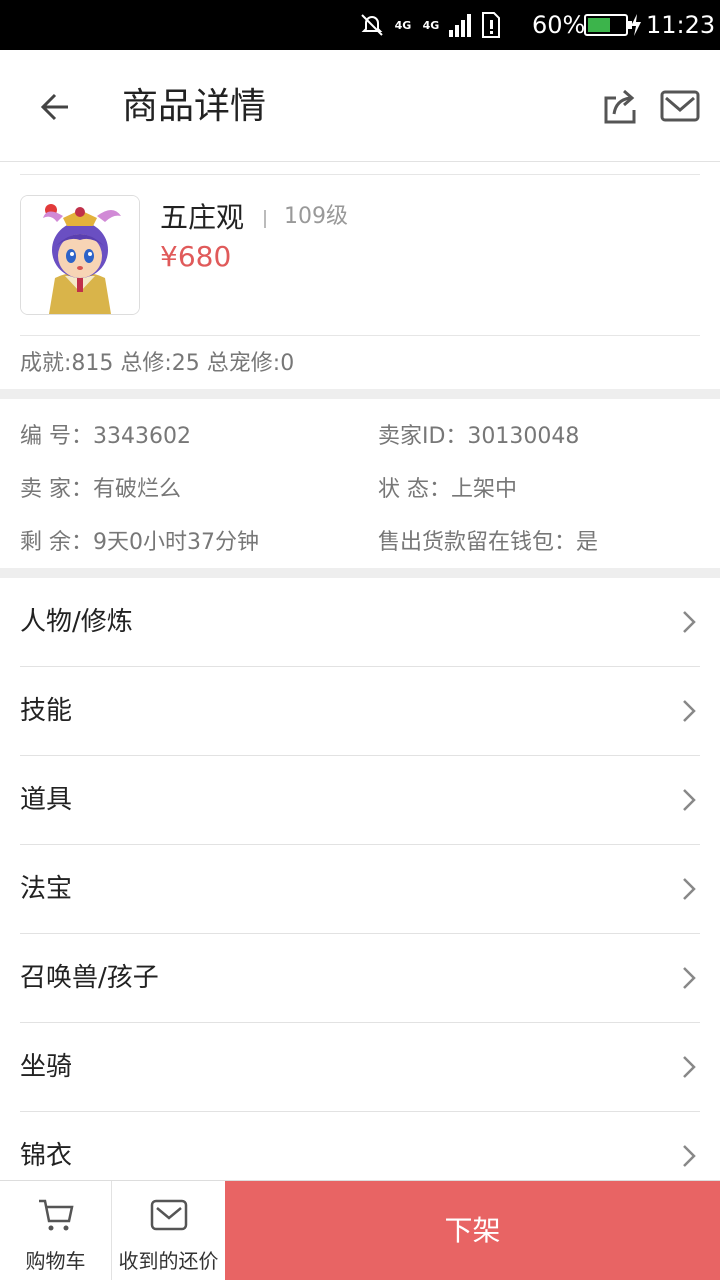 Image resolution: width=720 pixels, height=1280 pixels. What do you see at coordinates (194, 106) in the screenshot?
I see `page-title: 商品详情` at bounding box center [194, 106].